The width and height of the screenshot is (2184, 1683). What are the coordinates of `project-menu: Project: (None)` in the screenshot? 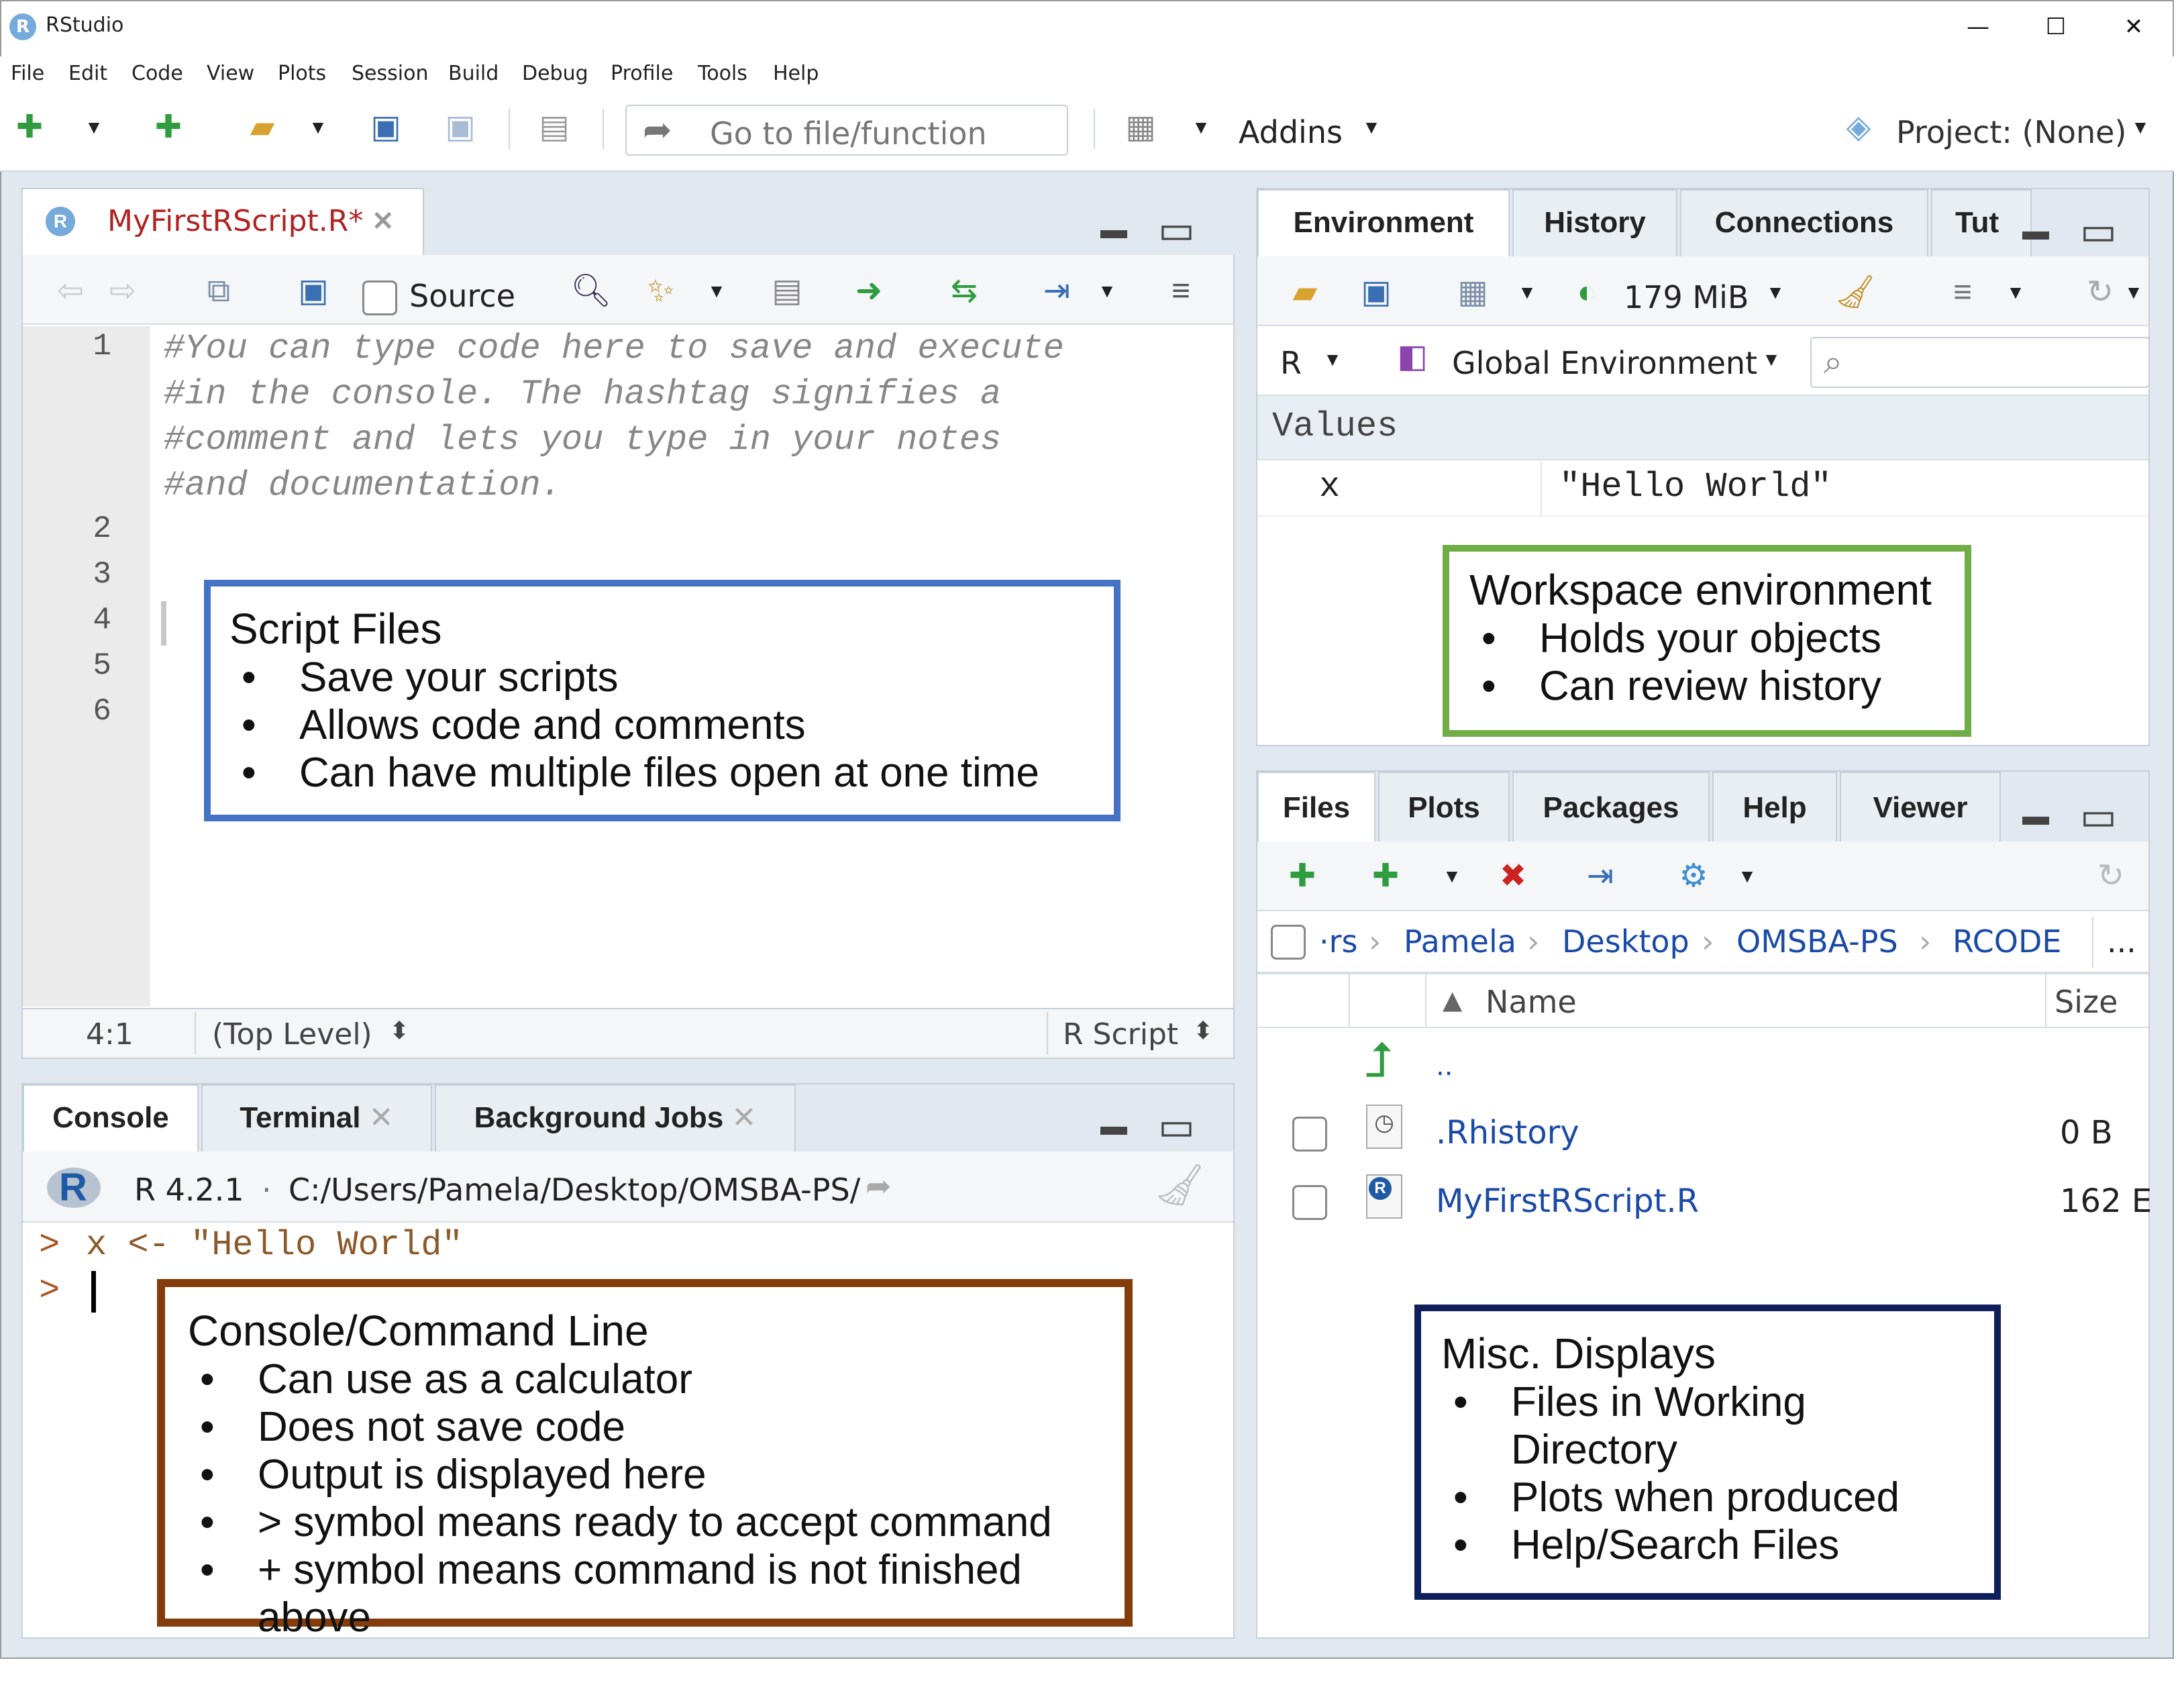 It's located at (2011, 132).